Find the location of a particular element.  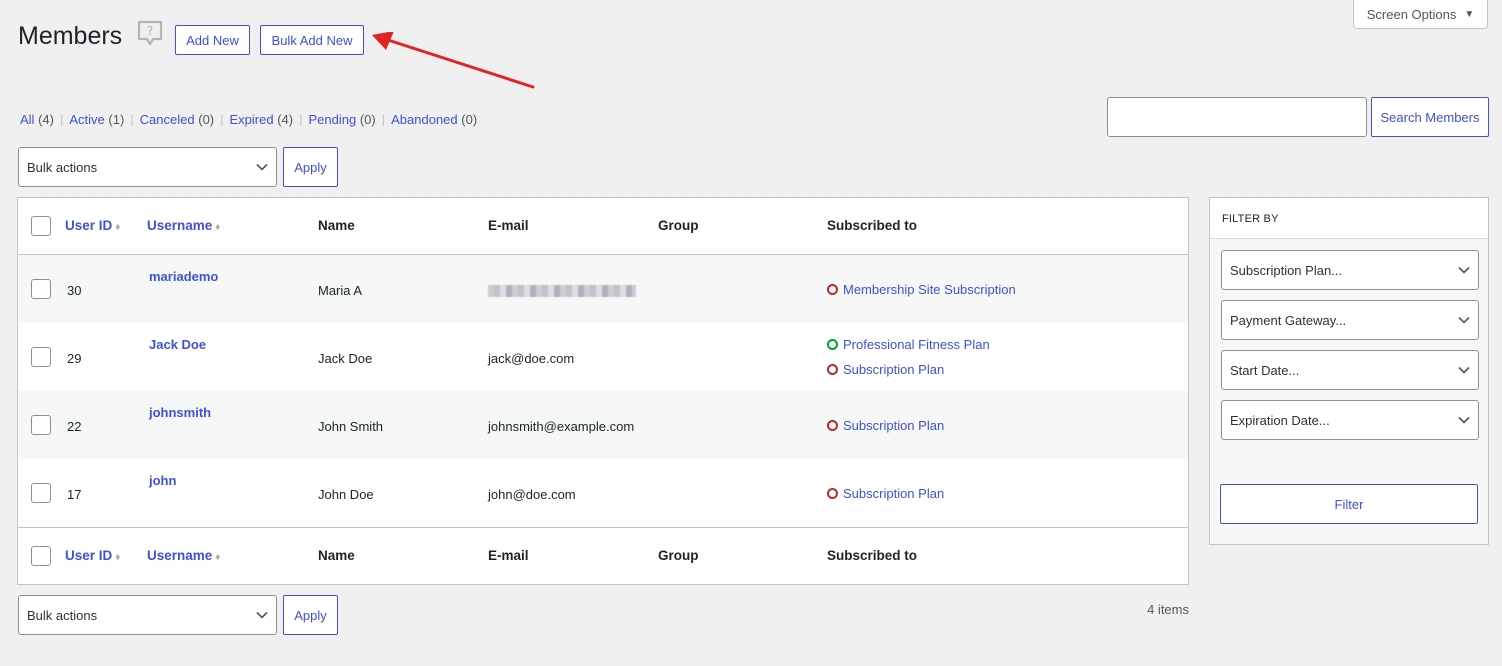

bulk-add-new-button: Bulk Add New is located at coordinates (312, 40).